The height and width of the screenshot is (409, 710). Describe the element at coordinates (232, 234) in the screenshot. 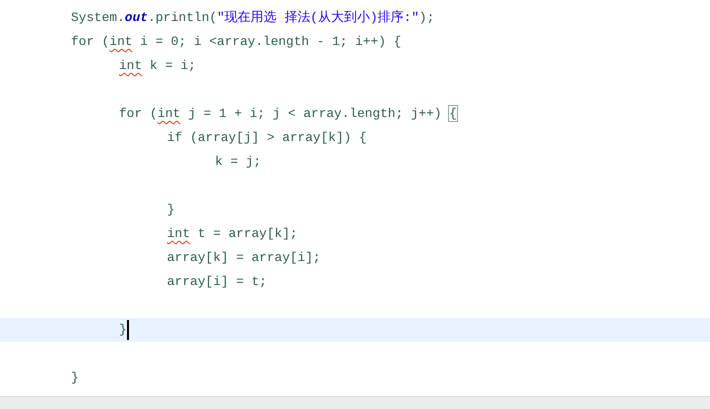

I see `code-line: int t = array[k];` at that location.